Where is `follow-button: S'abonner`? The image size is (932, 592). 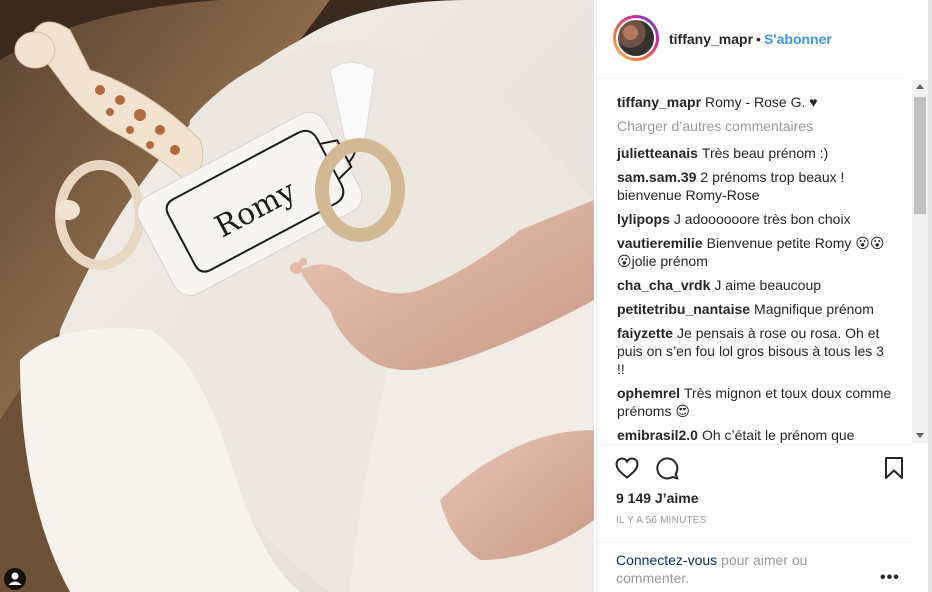 follow-button: S'abonner is located at coordinates (798, 39).